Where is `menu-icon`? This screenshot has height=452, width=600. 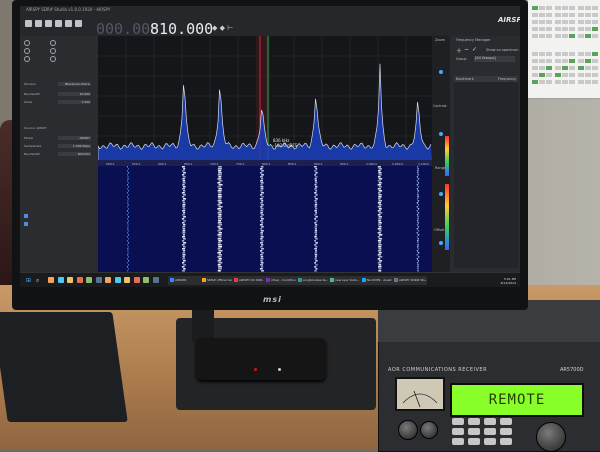
menu-icon is located at coordinates (28, 23).